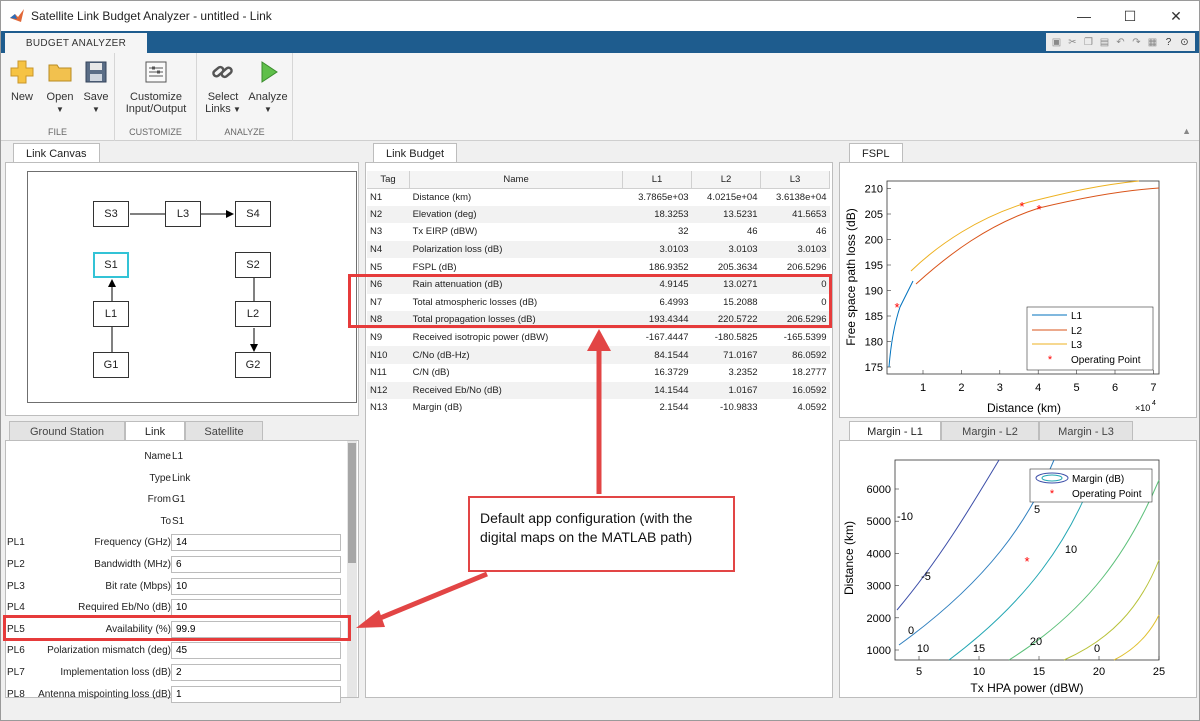 This screenshot has height=721, width=1200. I want to click on node-l2: L2, so click(253, 314).